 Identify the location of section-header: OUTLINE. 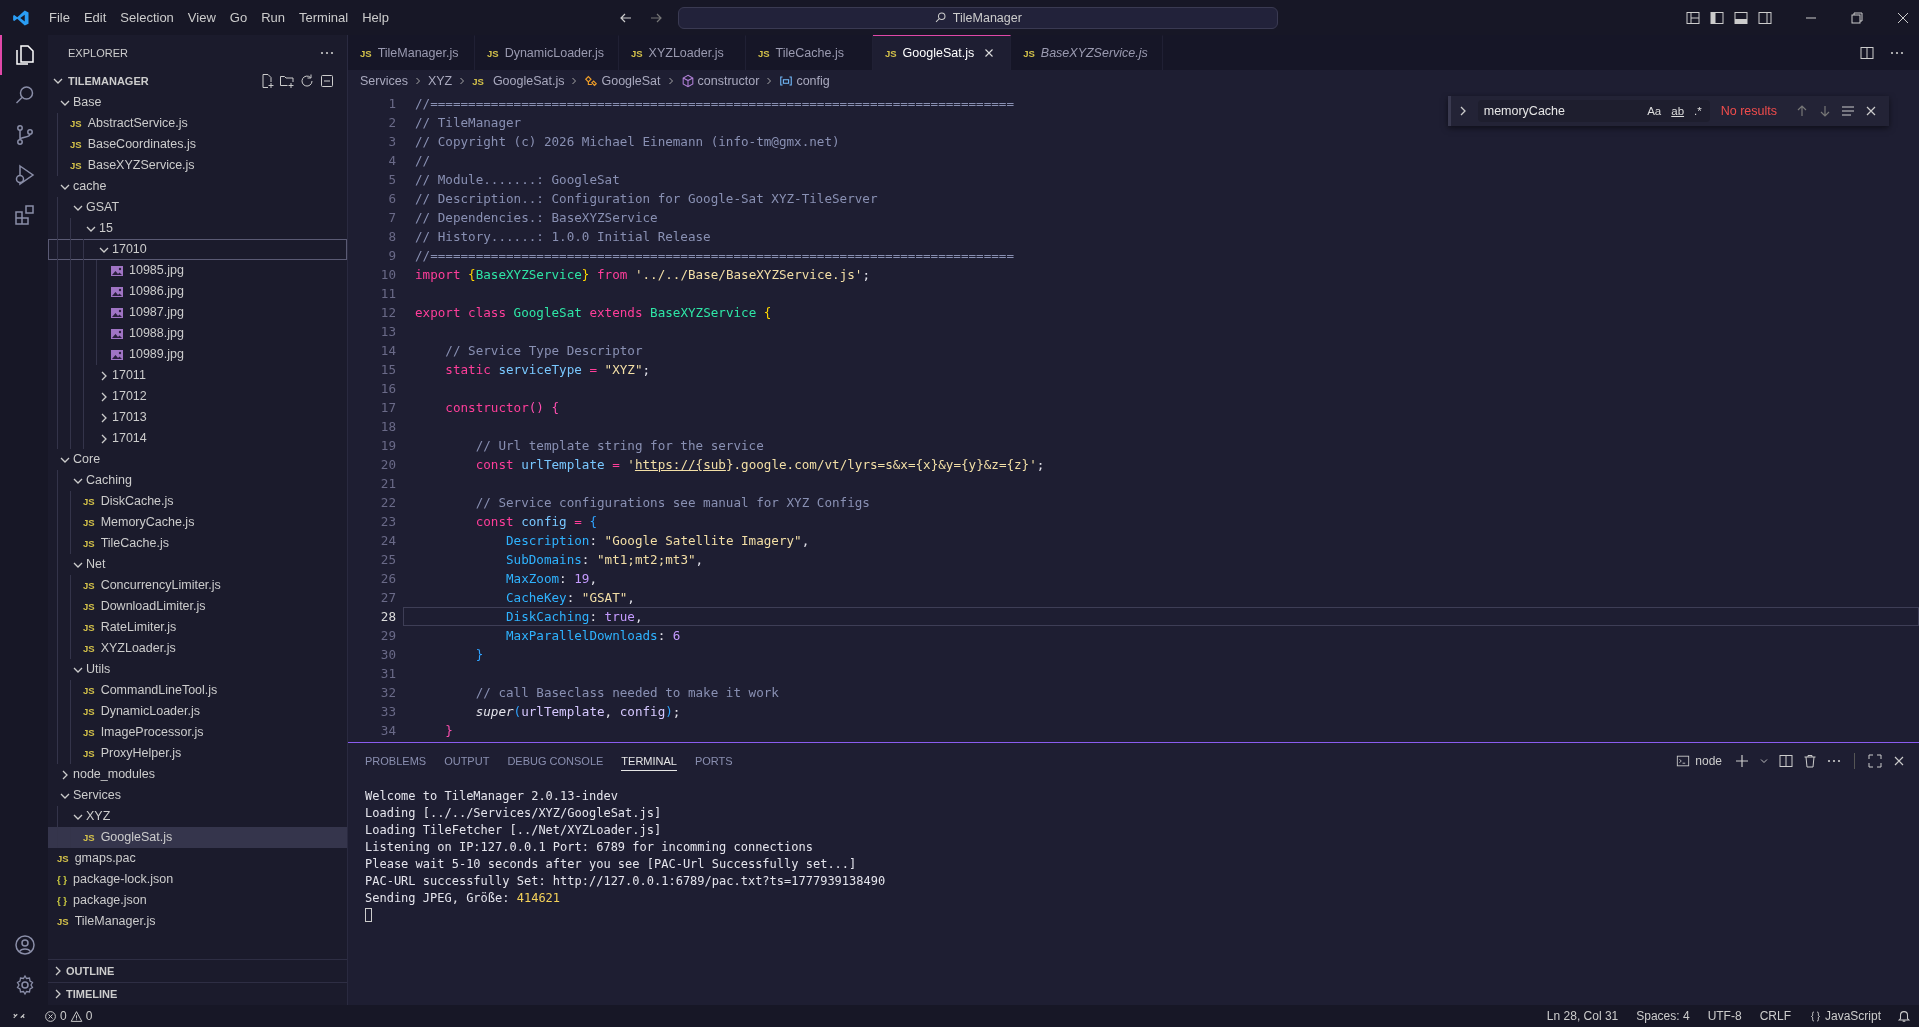
(197, 970).